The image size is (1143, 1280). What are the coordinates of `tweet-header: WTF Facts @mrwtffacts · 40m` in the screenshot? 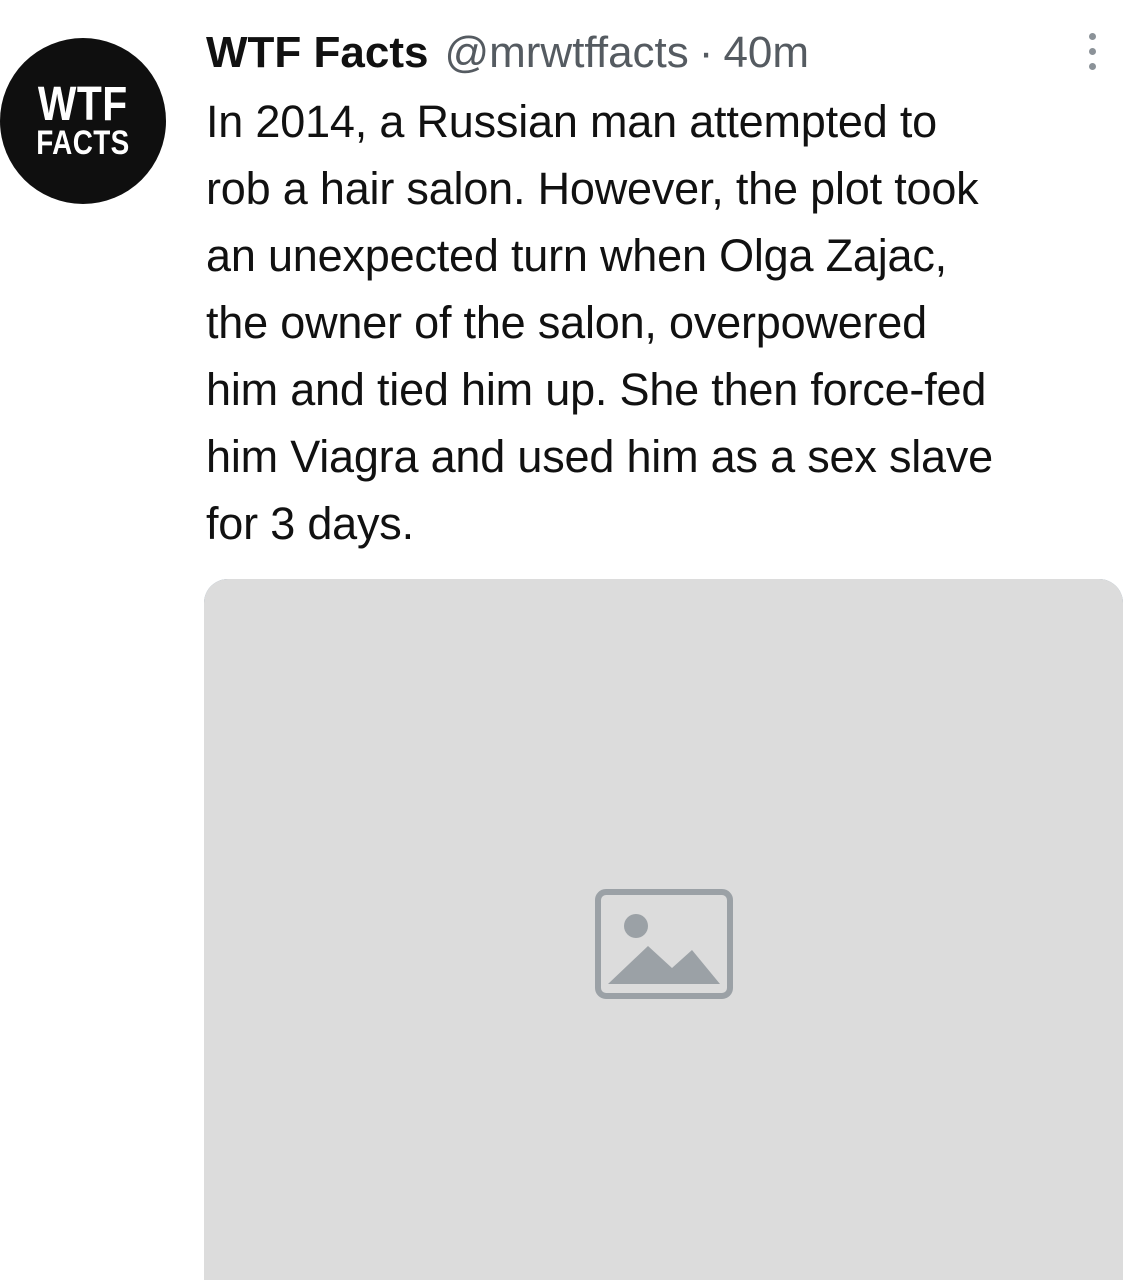 It's located at (656, 53).